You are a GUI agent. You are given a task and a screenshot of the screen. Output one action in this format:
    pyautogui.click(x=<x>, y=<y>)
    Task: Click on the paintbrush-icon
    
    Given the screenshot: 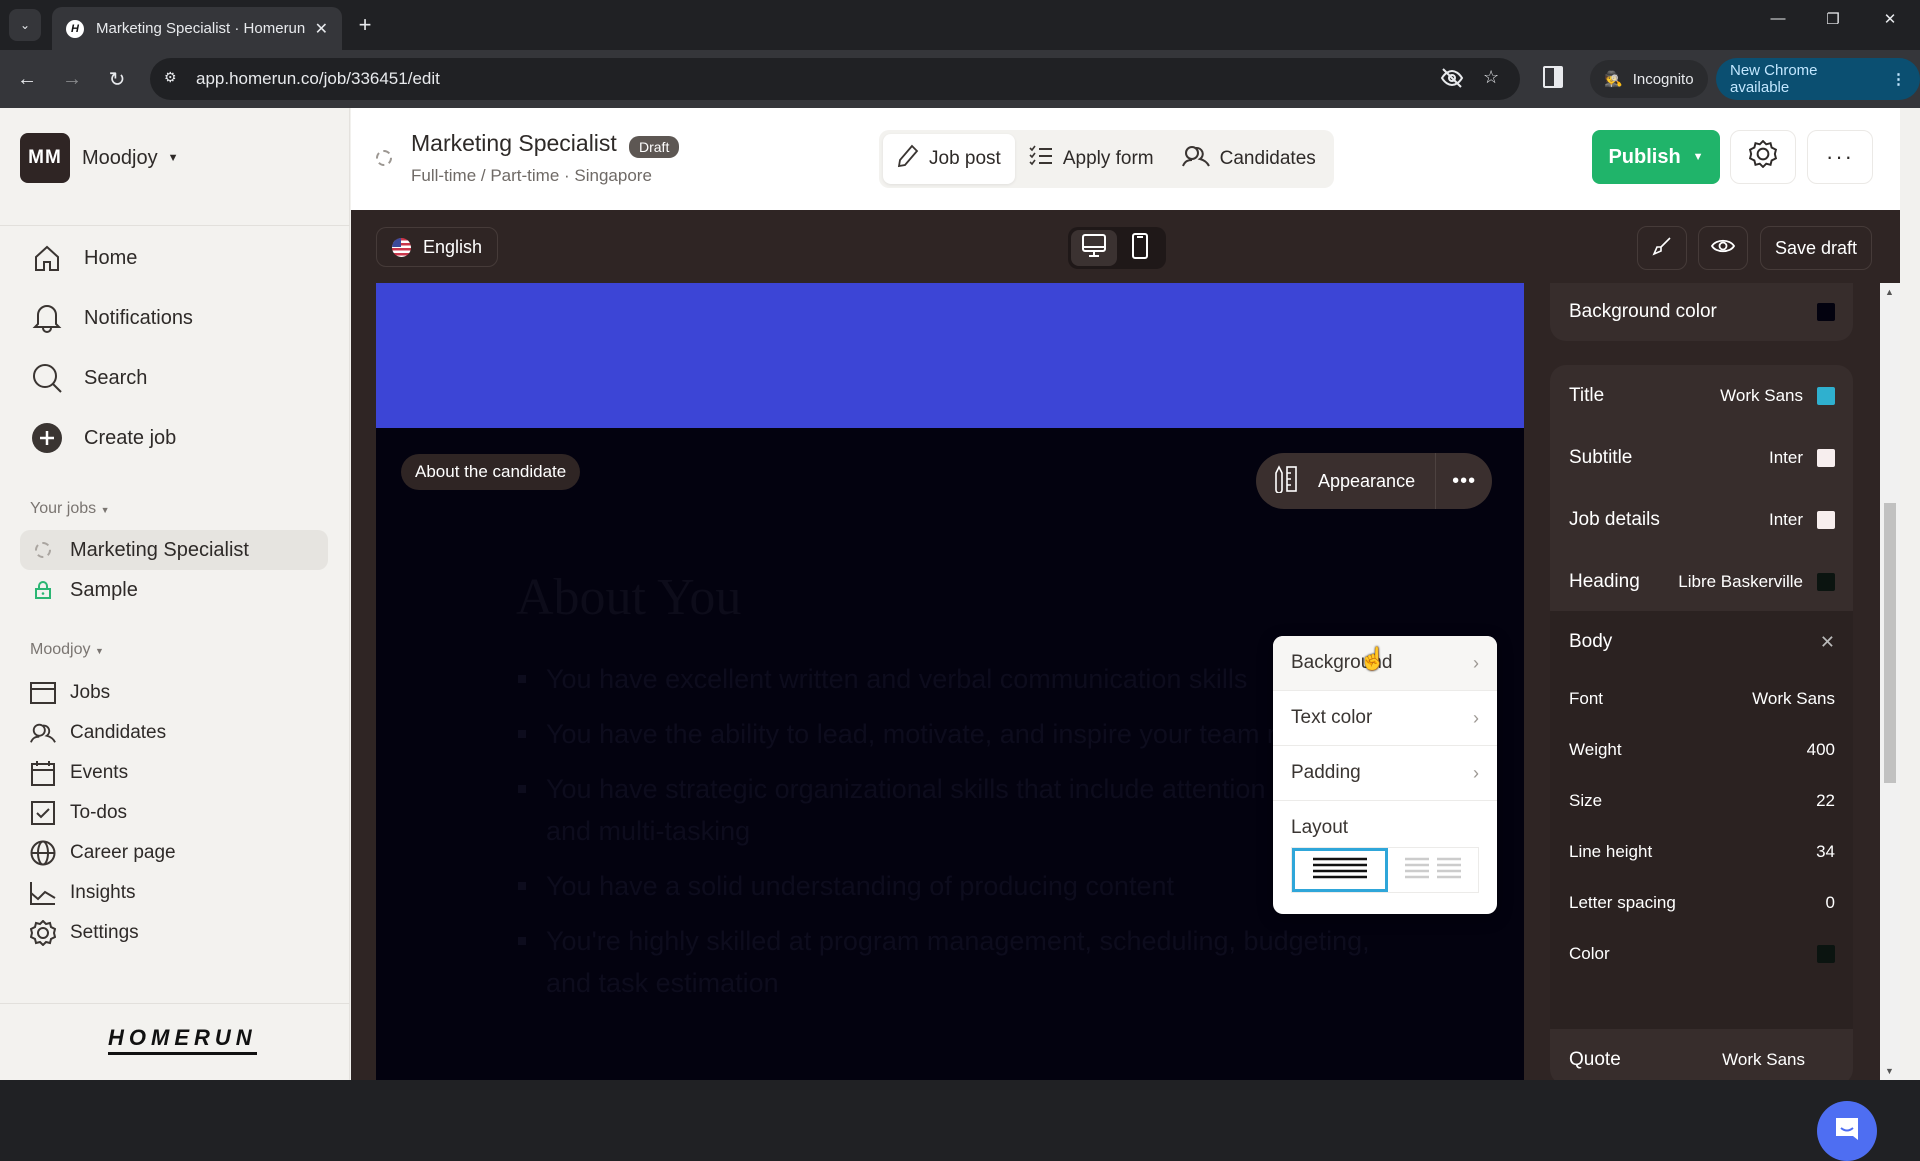 What is the action you would take?
    pyautogui.click(x=1662, y=248)
    